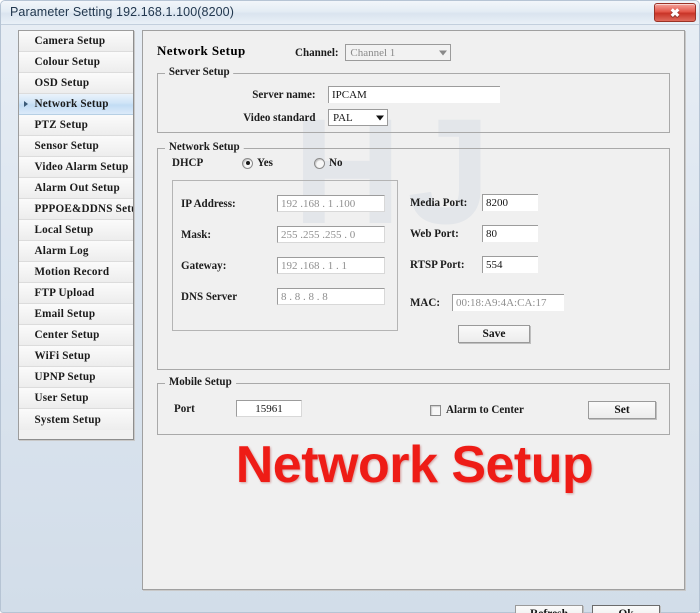 This screenshot has height=613, width=700. I want to click on rtsp-port-input: 554, so click(510, 264).